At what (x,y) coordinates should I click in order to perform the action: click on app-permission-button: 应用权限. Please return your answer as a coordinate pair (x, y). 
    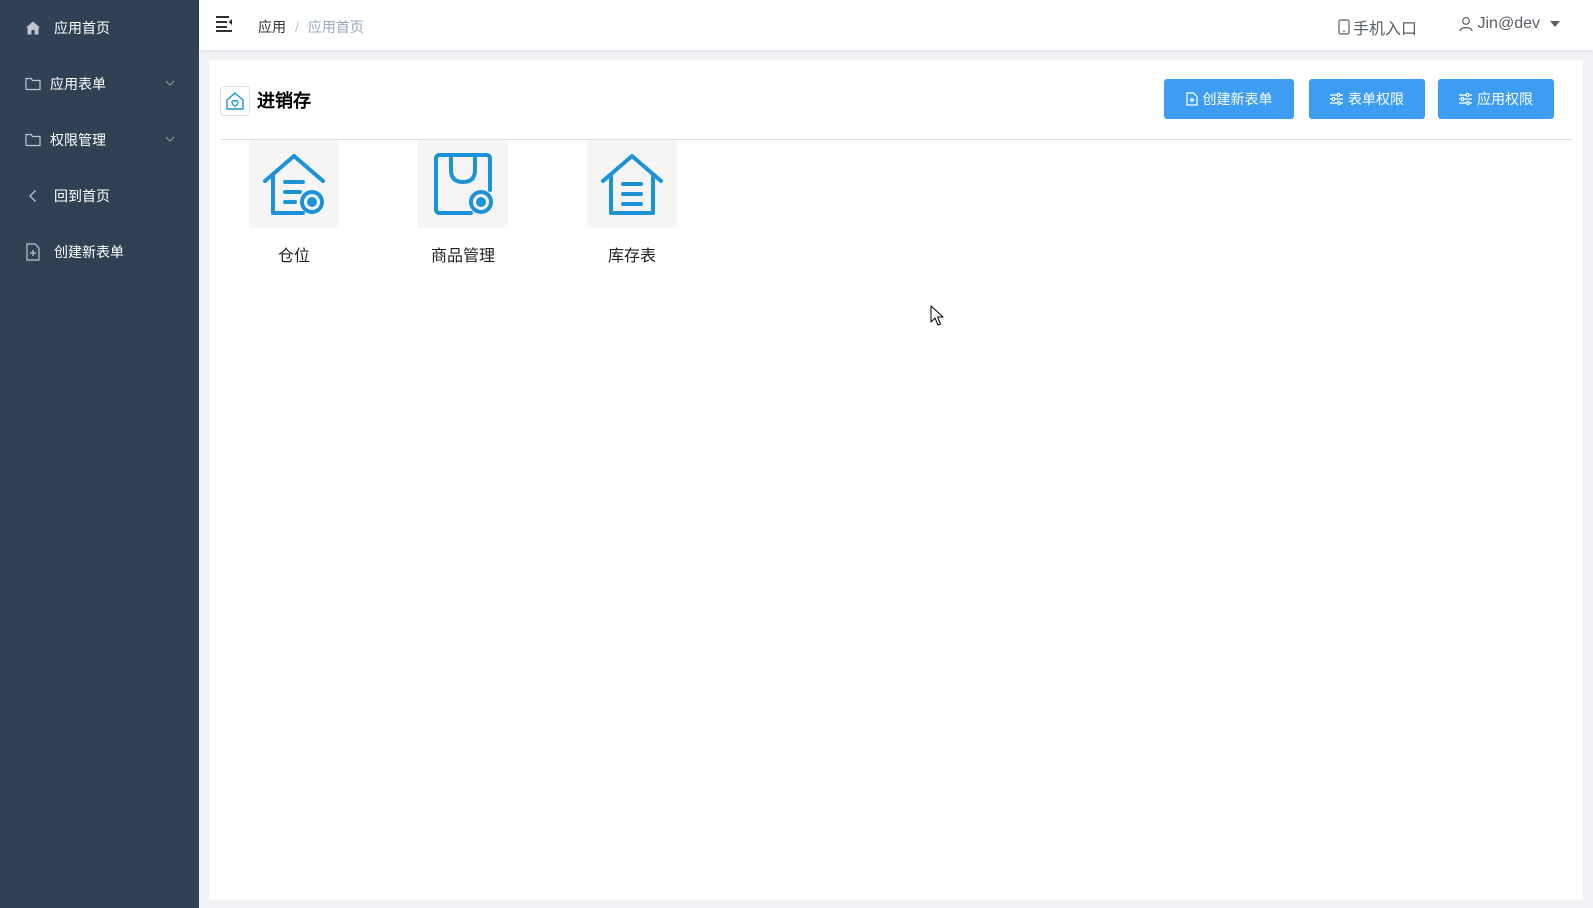
    Looking at the image, I should click on (1496, 99).